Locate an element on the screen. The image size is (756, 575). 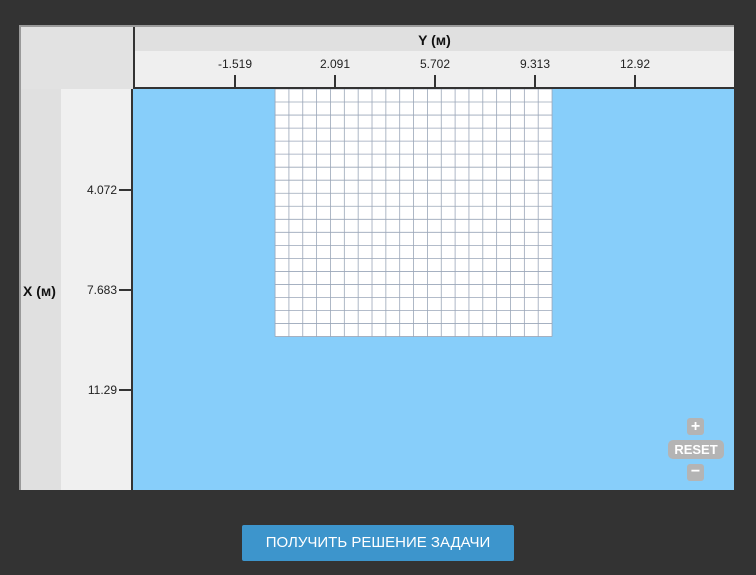
y-tick-label: 9.313 is located at coordinates (535, 64).